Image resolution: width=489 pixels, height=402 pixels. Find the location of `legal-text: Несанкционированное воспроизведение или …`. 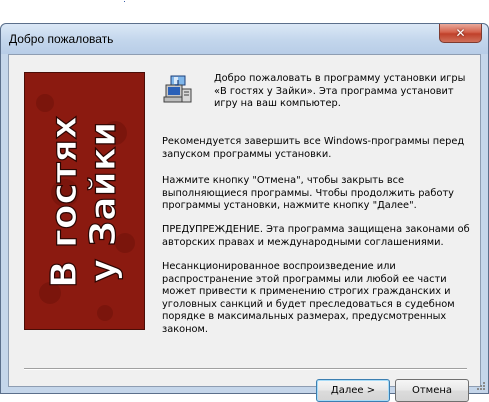

legal-text: Несанкционированное воспроизведение или … is located at coordinates (308, 298).